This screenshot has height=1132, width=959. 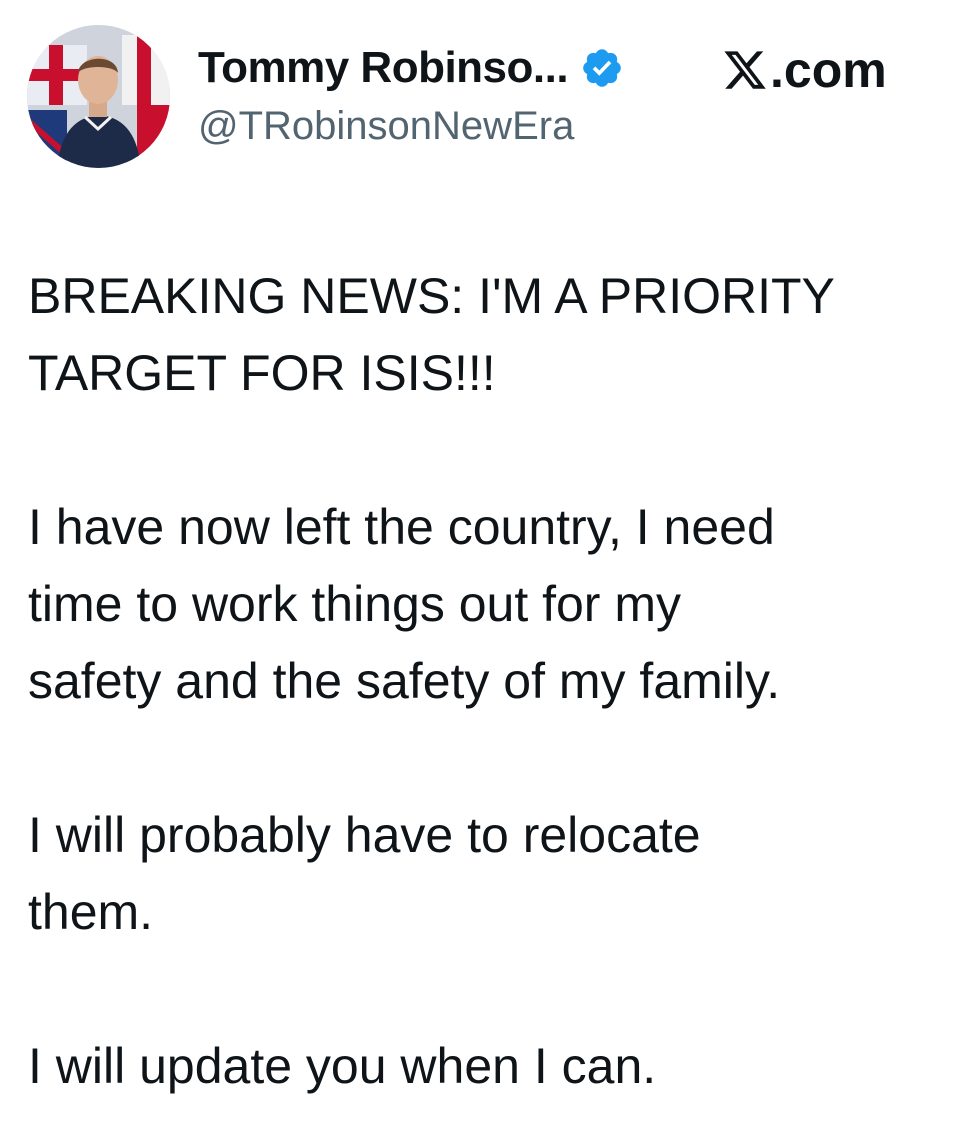 What do you see at coordinates (602, 68) in the screenshot?
I see `verified-badge-icon` at bounding box center [602, 68].